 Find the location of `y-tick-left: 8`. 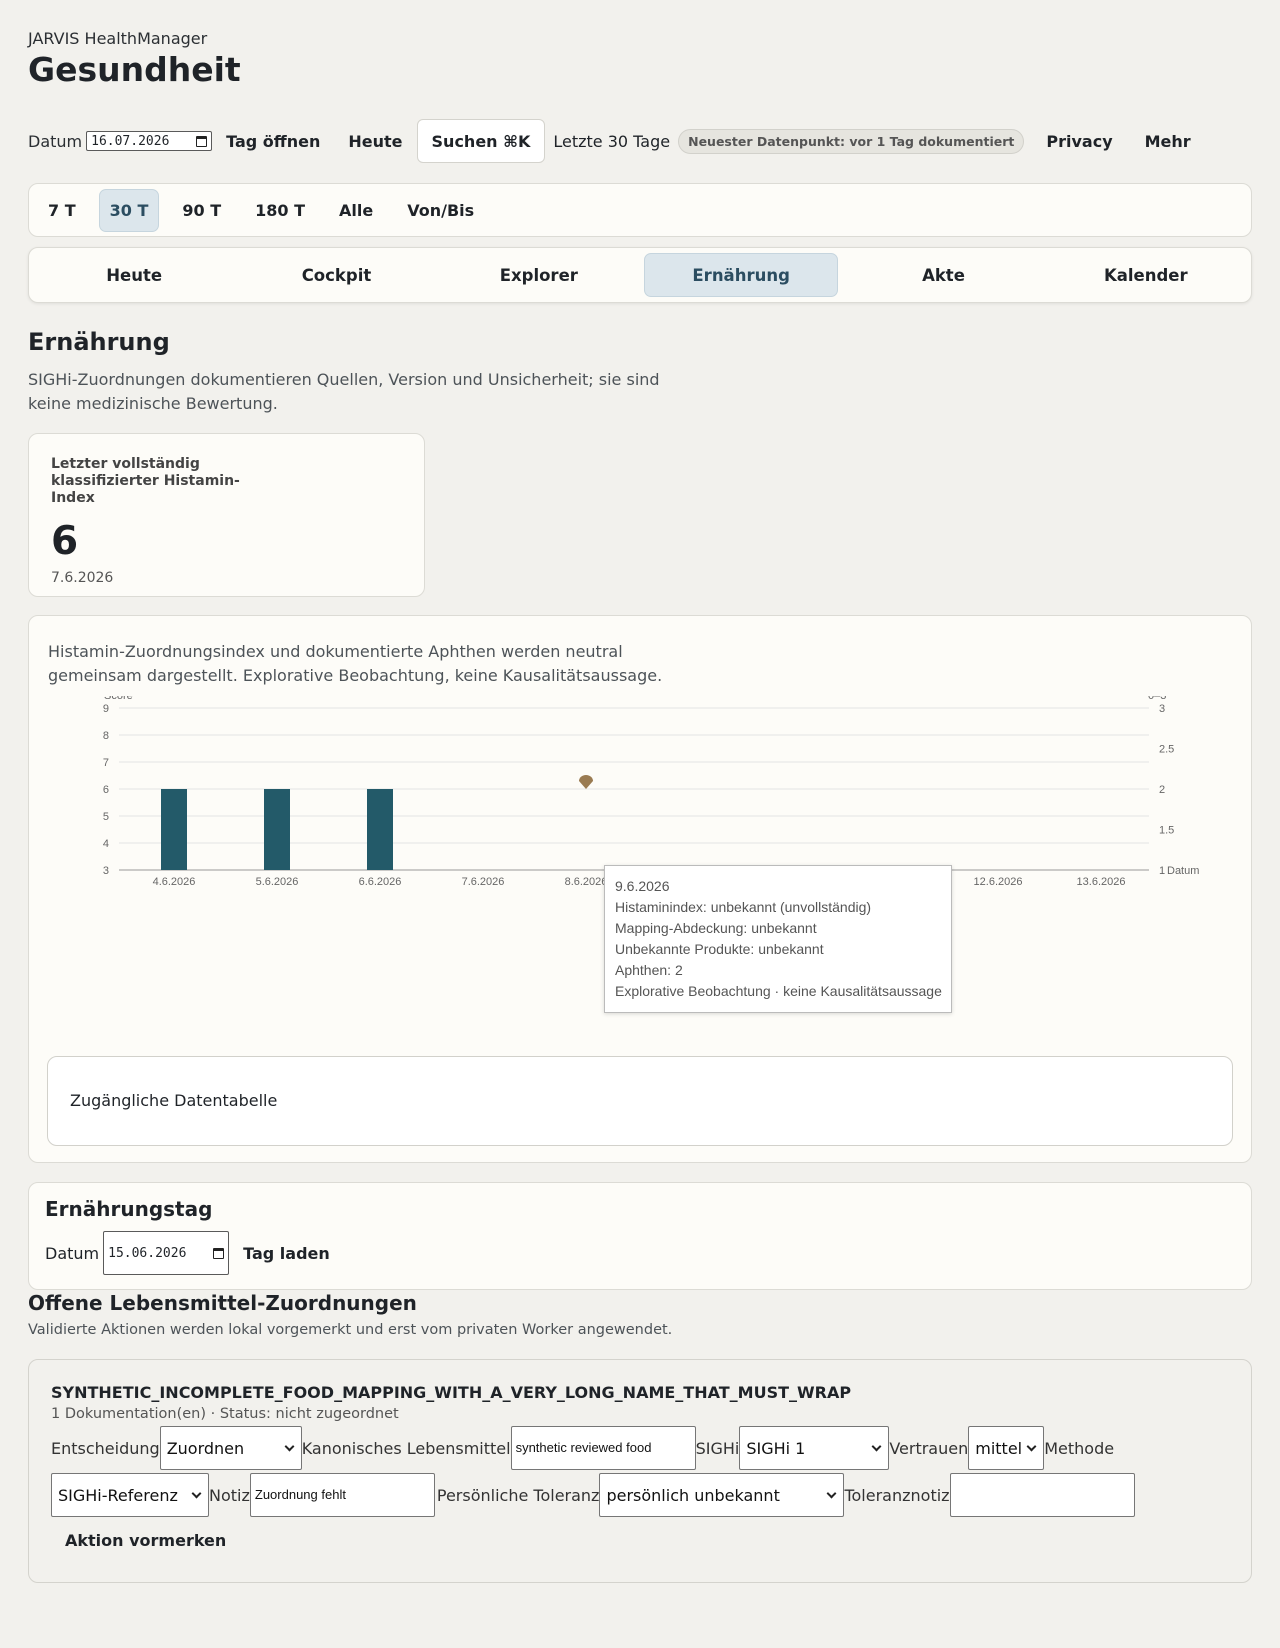

y-tick-left: 8 is located at coordinates (106, 736).